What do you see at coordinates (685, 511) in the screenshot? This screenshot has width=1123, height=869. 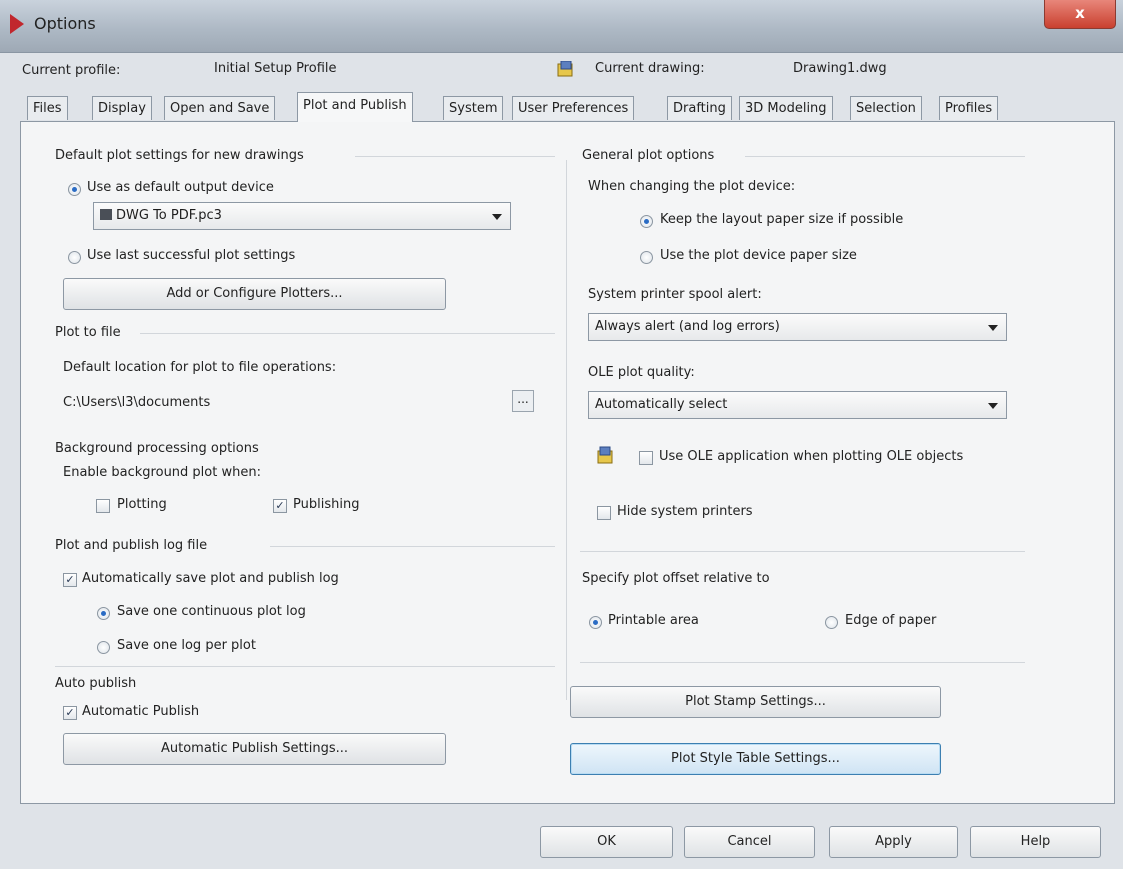 I see `hide-system-printers-label: Hide system printers` at bounding box center [685, 511].